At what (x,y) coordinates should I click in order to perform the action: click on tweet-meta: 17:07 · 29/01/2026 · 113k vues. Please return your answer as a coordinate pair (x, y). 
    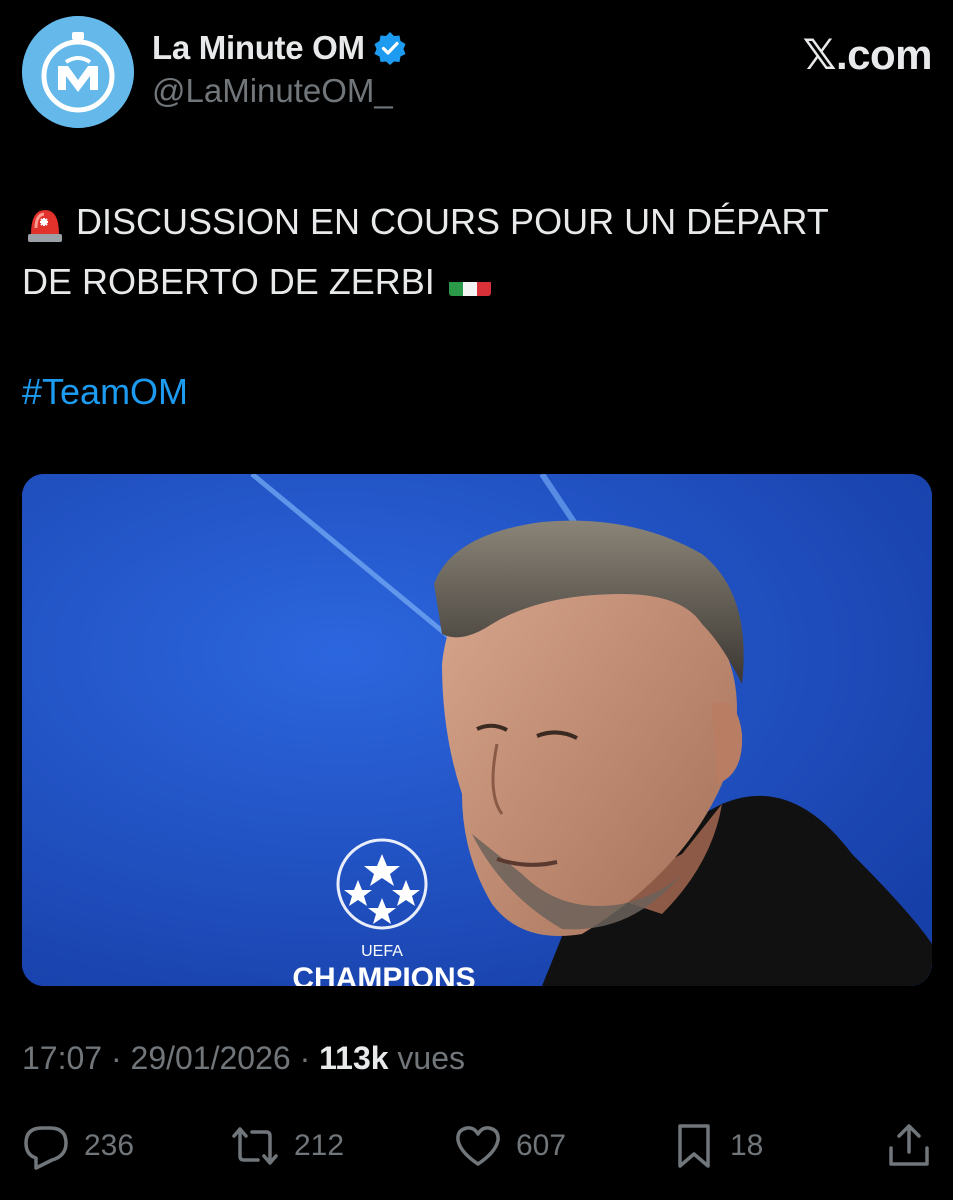
    Looking at the image, I should click on (243, 1058).